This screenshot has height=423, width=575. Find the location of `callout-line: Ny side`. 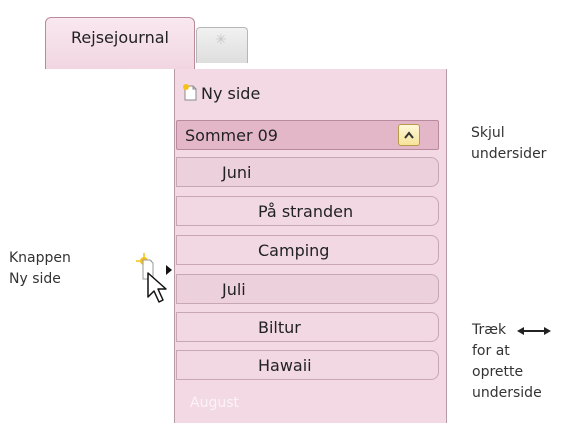

callout-line: Ny side is located at coordinates (35, 279).